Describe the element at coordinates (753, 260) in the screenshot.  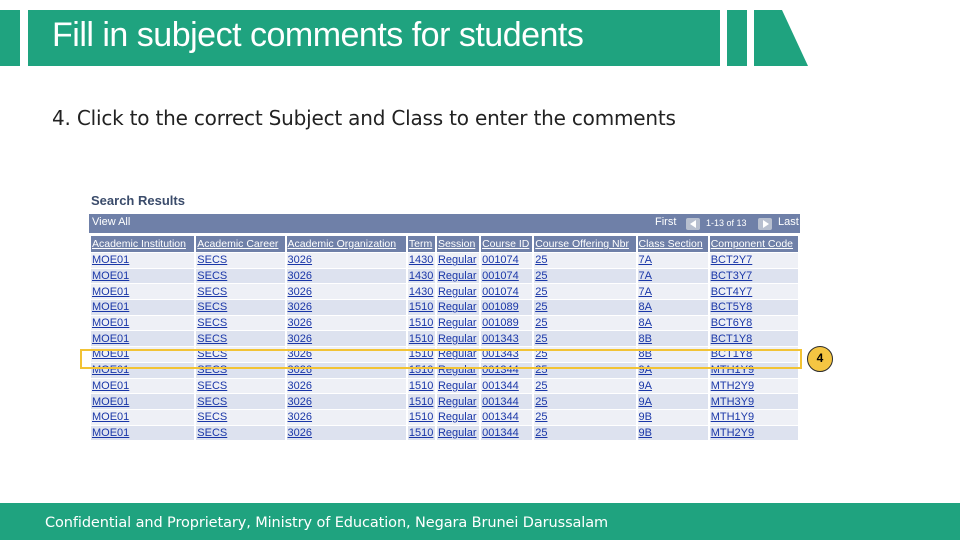
I see `cell-component-code: BCT2Y7` at that location.